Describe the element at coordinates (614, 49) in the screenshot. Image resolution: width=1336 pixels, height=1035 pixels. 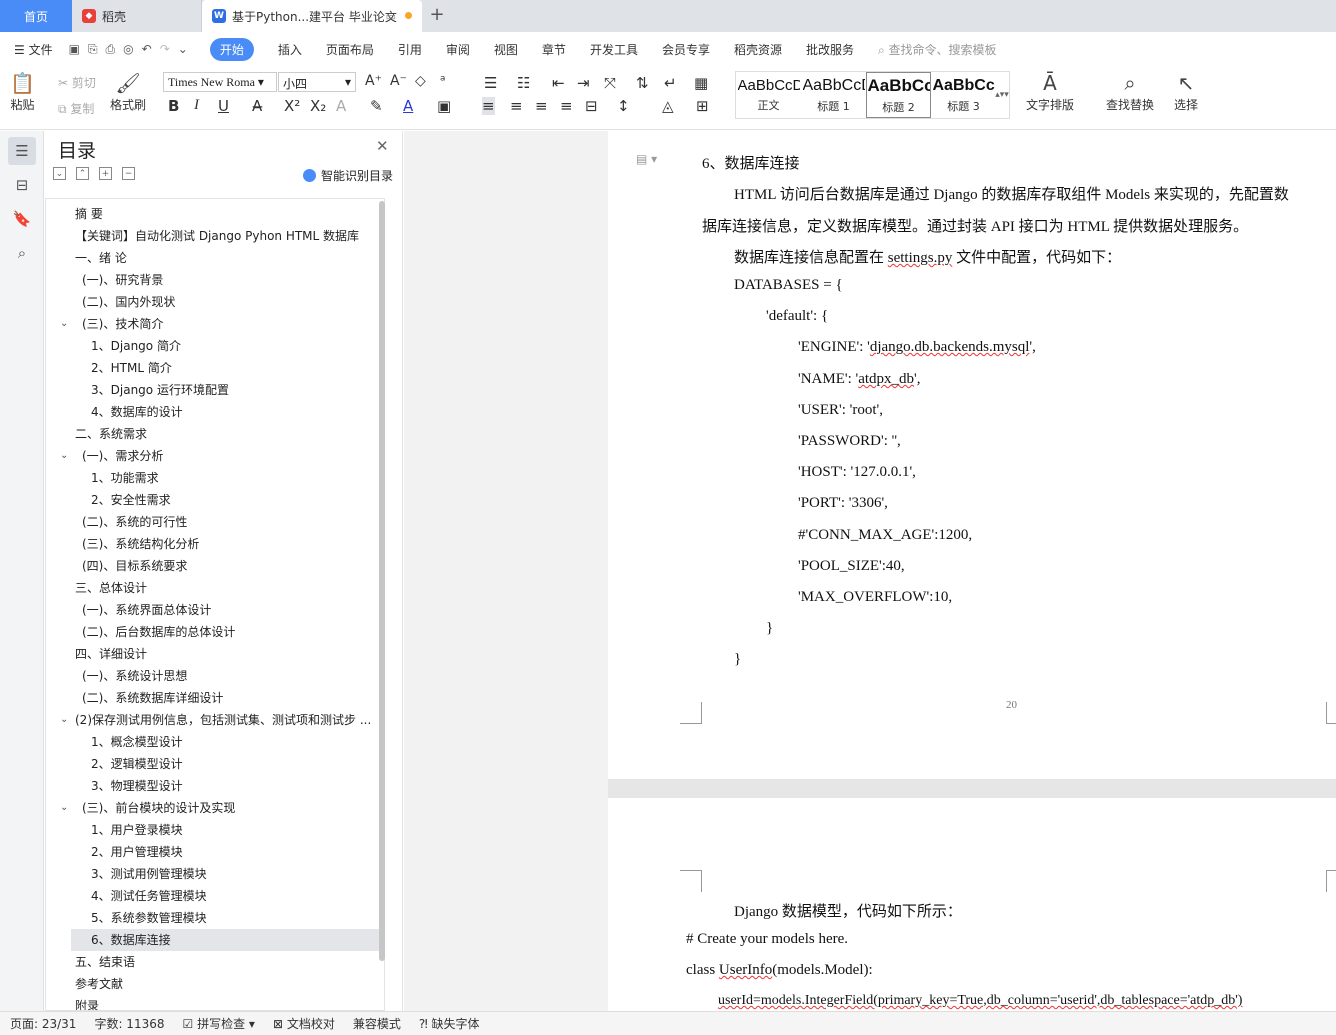
I see `menu-item: 开发工具` at that location.